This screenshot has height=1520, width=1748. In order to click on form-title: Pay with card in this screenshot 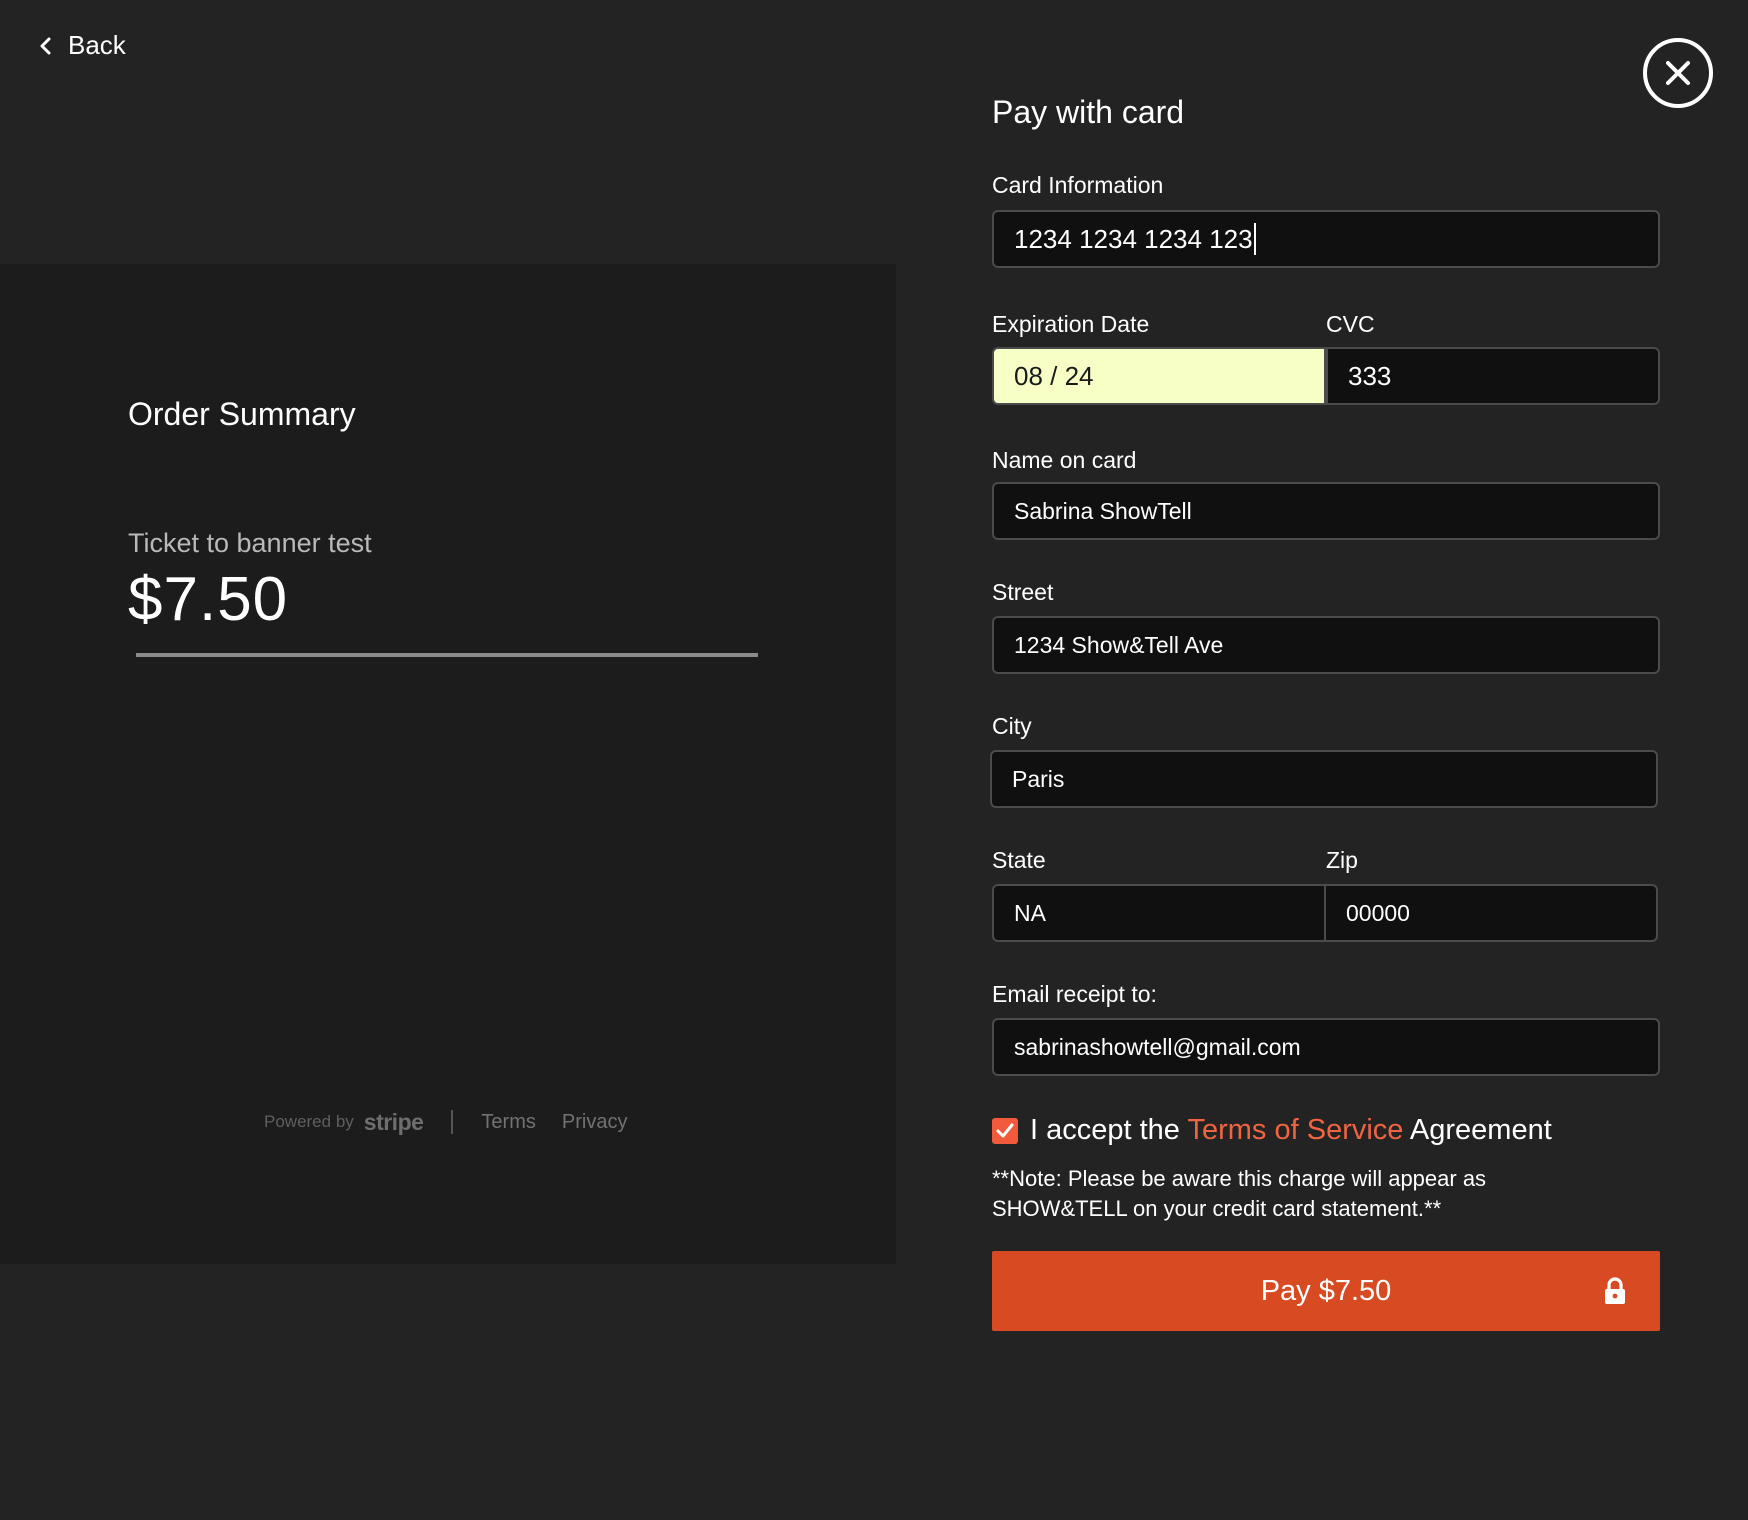, I will do `click(1088, 112)`.